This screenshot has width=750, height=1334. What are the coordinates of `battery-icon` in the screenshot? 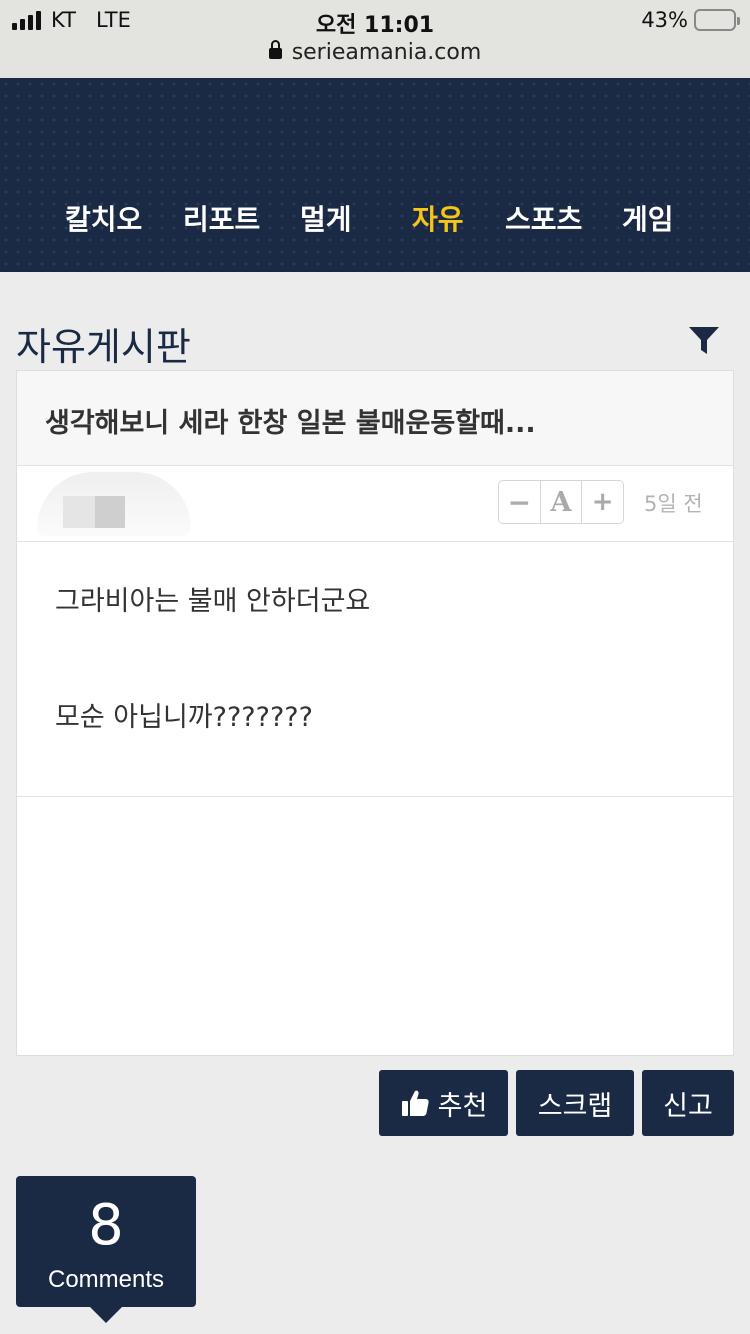 It's located at (717, 20).